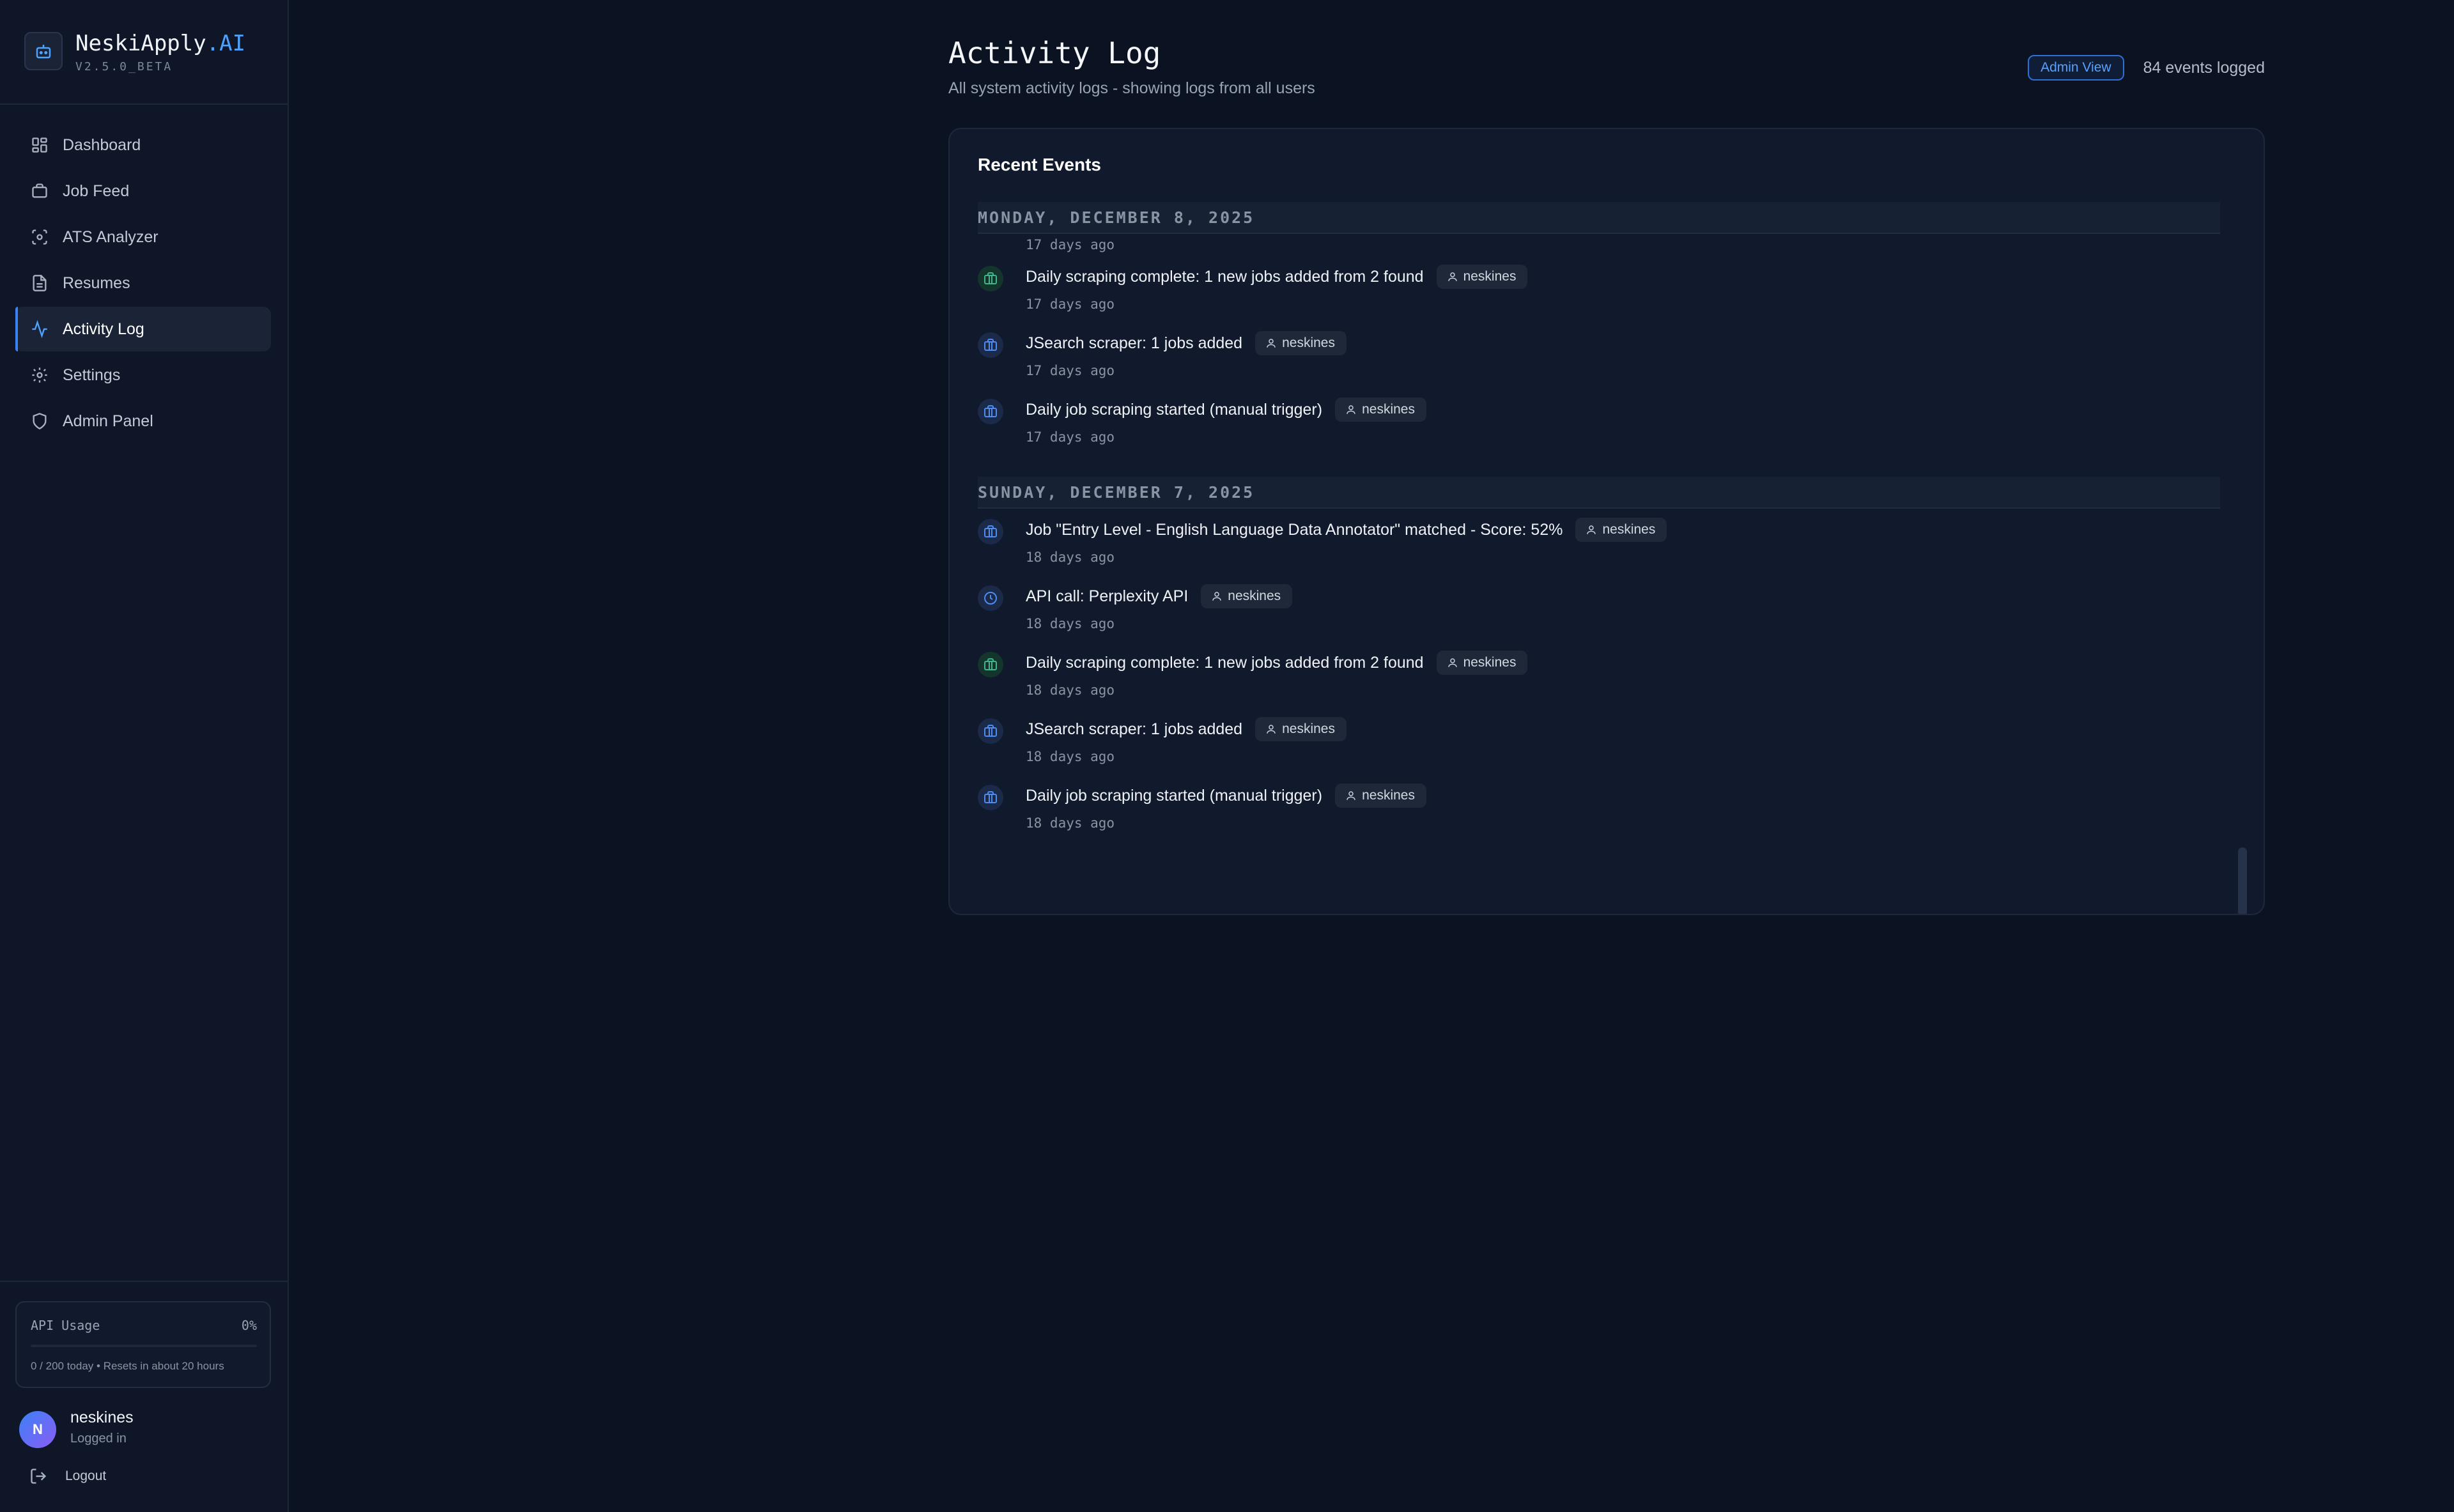 This screenshot has height=1512, width=2454. What do you see at coordinates (39, 145) in the screenshot?
I see `dashboard-icon` at bounding box center [39, 145].